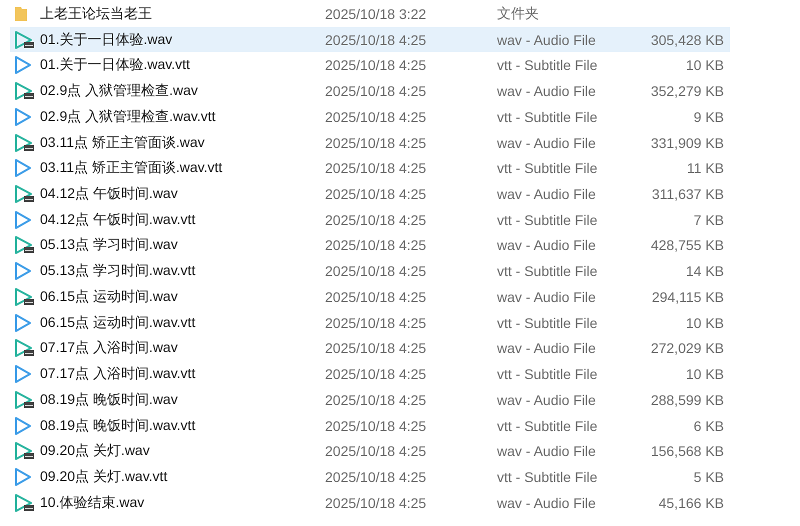 The height and width of the screenshot is (526, 800). What do you see at coordinates (118, 271) in the screenshot?
I see `file-name: 05.13点 学习时间.wav.vtt` at bounding box center [118, 271].